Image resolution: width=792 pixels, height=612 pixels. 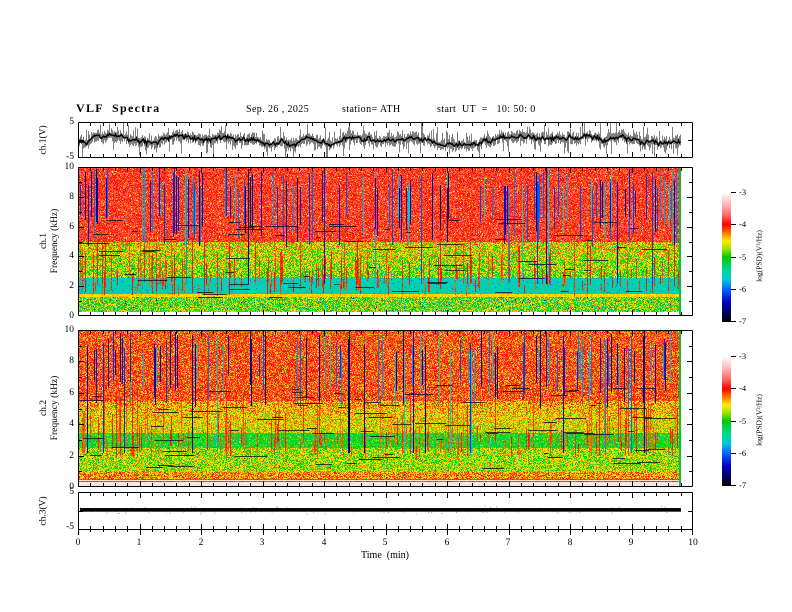 I want to click on page-title: VLF Spectra, so click(x=118, y=108).